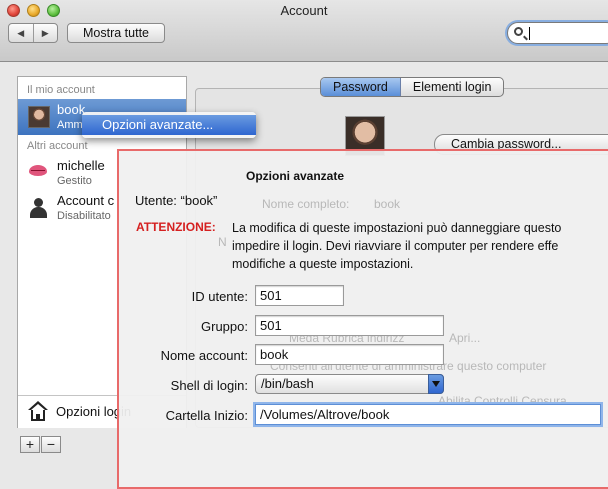 Image resolution: width=608 pixels, height=489 pixels. What do you see at coordinates (323, 264) in the screenshot?
I see `warning-line: modifiche a queste impostazioni.` at bounding box center [323, 264].